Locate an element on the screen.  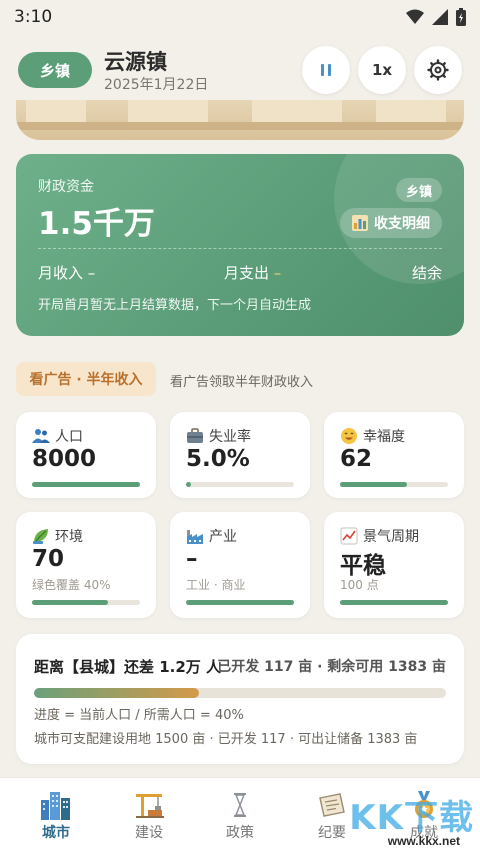
signal-icon is located at coordinates (440, 17).